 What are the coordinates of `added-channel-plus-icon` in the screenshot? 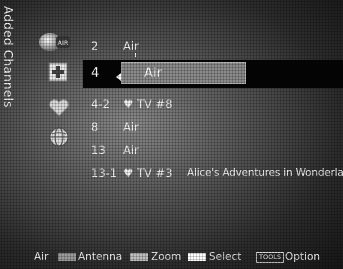 It's located at (58, 72).